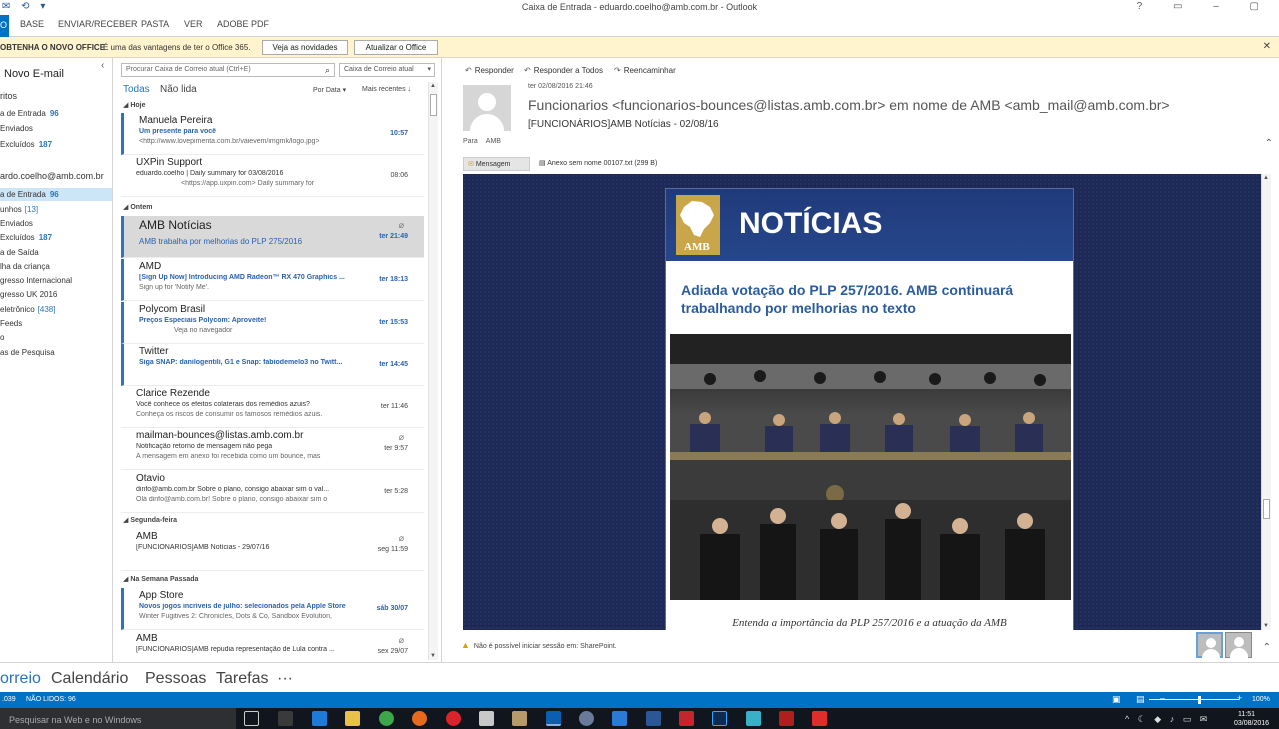  Describe the element at coordinates (4, 26) in the screenshot. I see `tab-file: O` at that location.